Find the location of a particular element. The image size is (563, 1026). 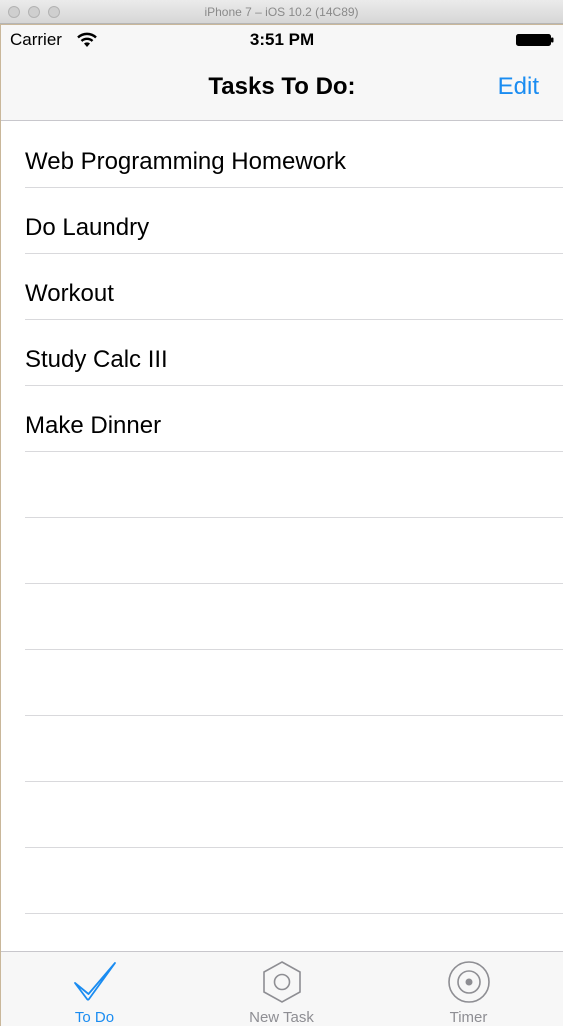

list-item: Study Calc III is located at coordinates (282, 353).